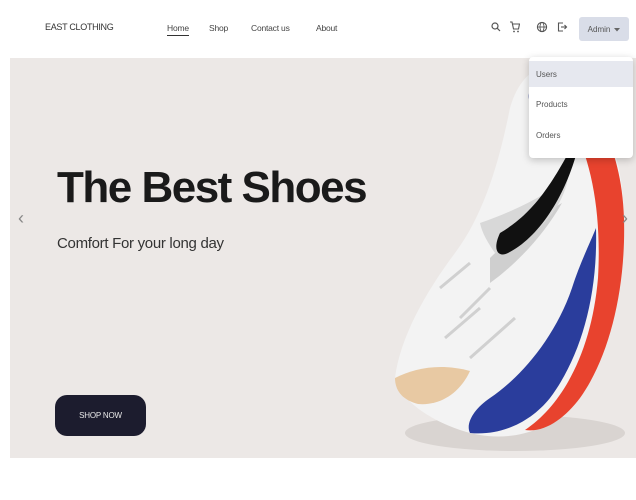  What do you see at coordinates (79, 27) in the screenshot?
I see `brand-logo: EAST CLOTHING` at bounding box center [79, 27].